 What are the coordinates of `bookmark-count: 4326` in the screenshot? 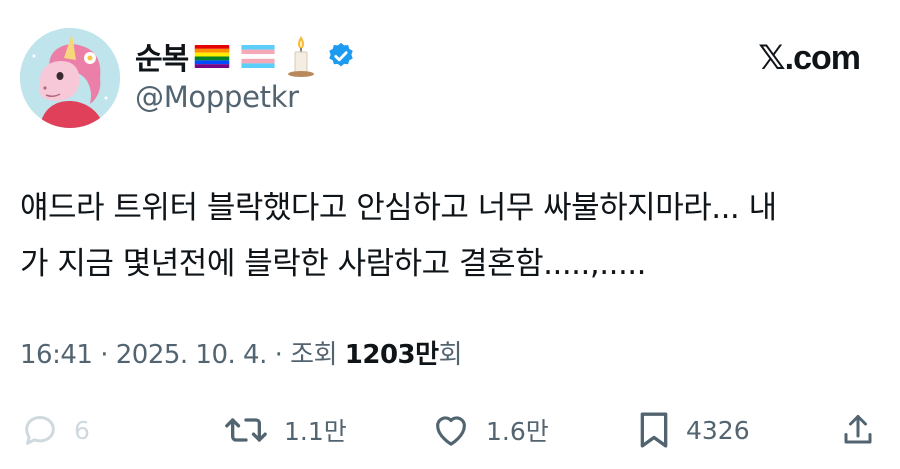 It's located at (718, 430).